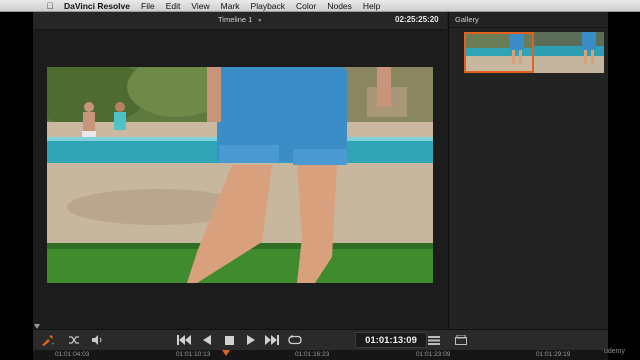  What do you see at coordinates (207, 340) in the screenshot?
I see `reverse-play-icon` at bounding box center [207, 340].